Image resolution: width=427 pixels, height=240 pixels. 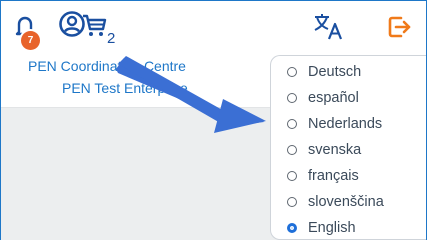 I want to click on language-label: Nederlands, so click(x=345, y=123).